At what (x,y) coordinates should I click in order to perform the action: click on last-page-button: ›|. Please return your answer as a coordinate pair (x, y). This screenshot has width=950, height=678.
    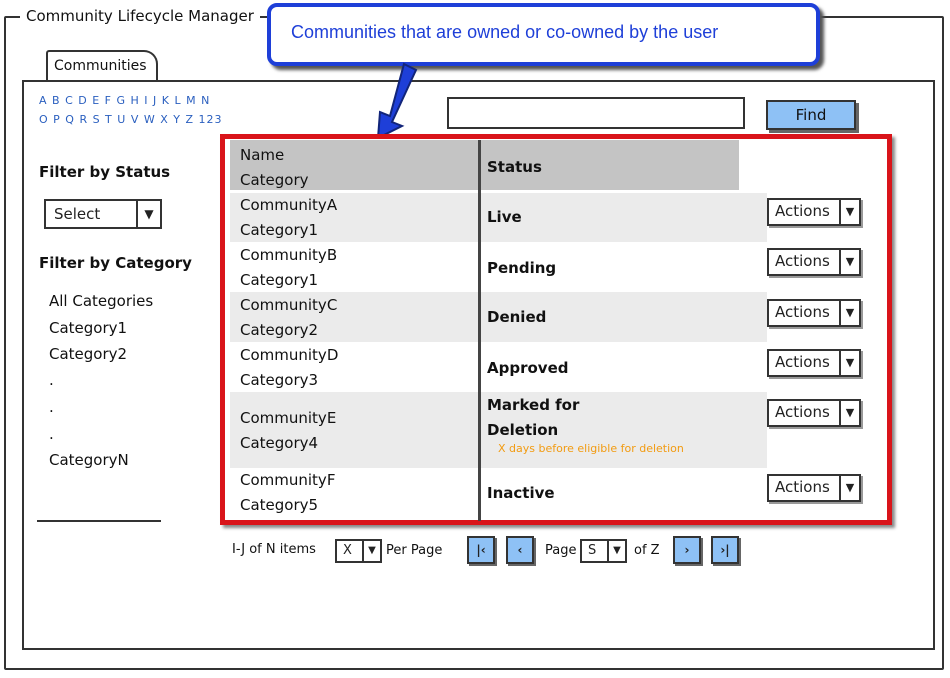
    Looking at the image, I should click on (725, 550).